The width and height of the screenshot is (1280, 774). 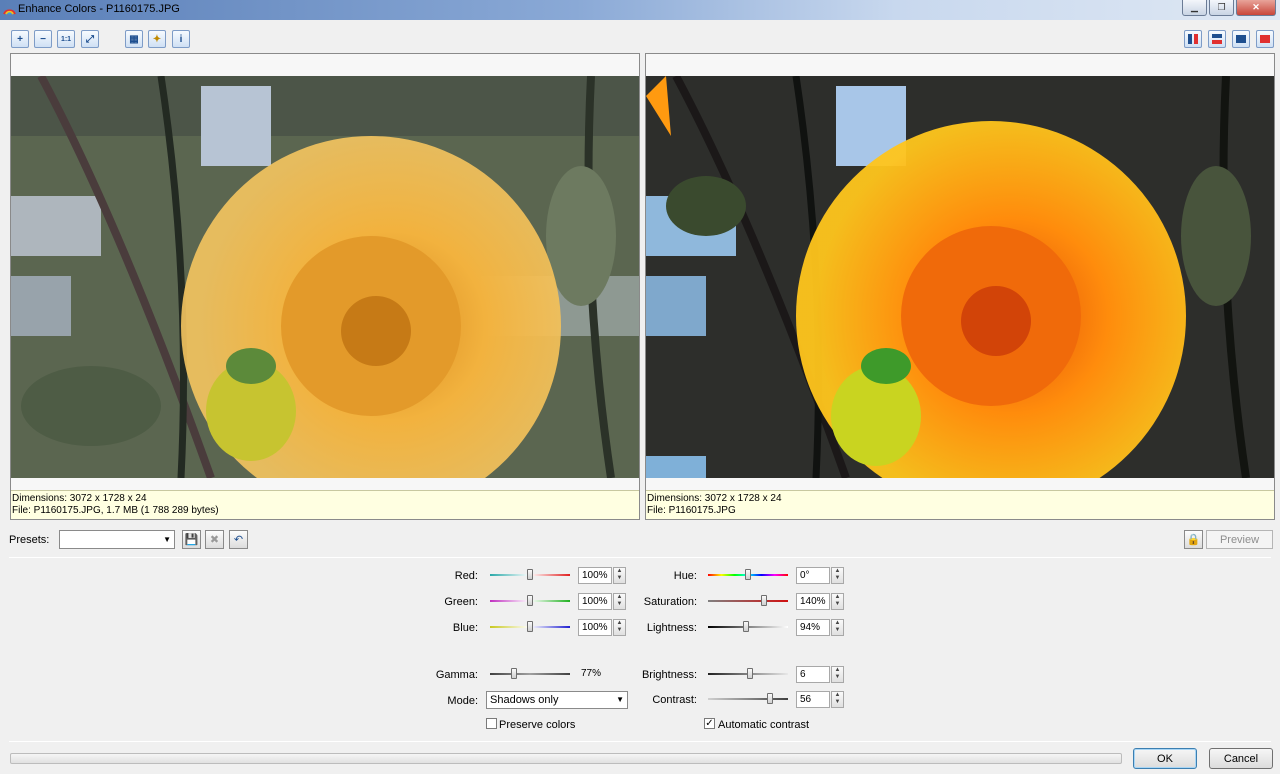 I want to click on delete-icon: ✖, so click(x=214, y=540).